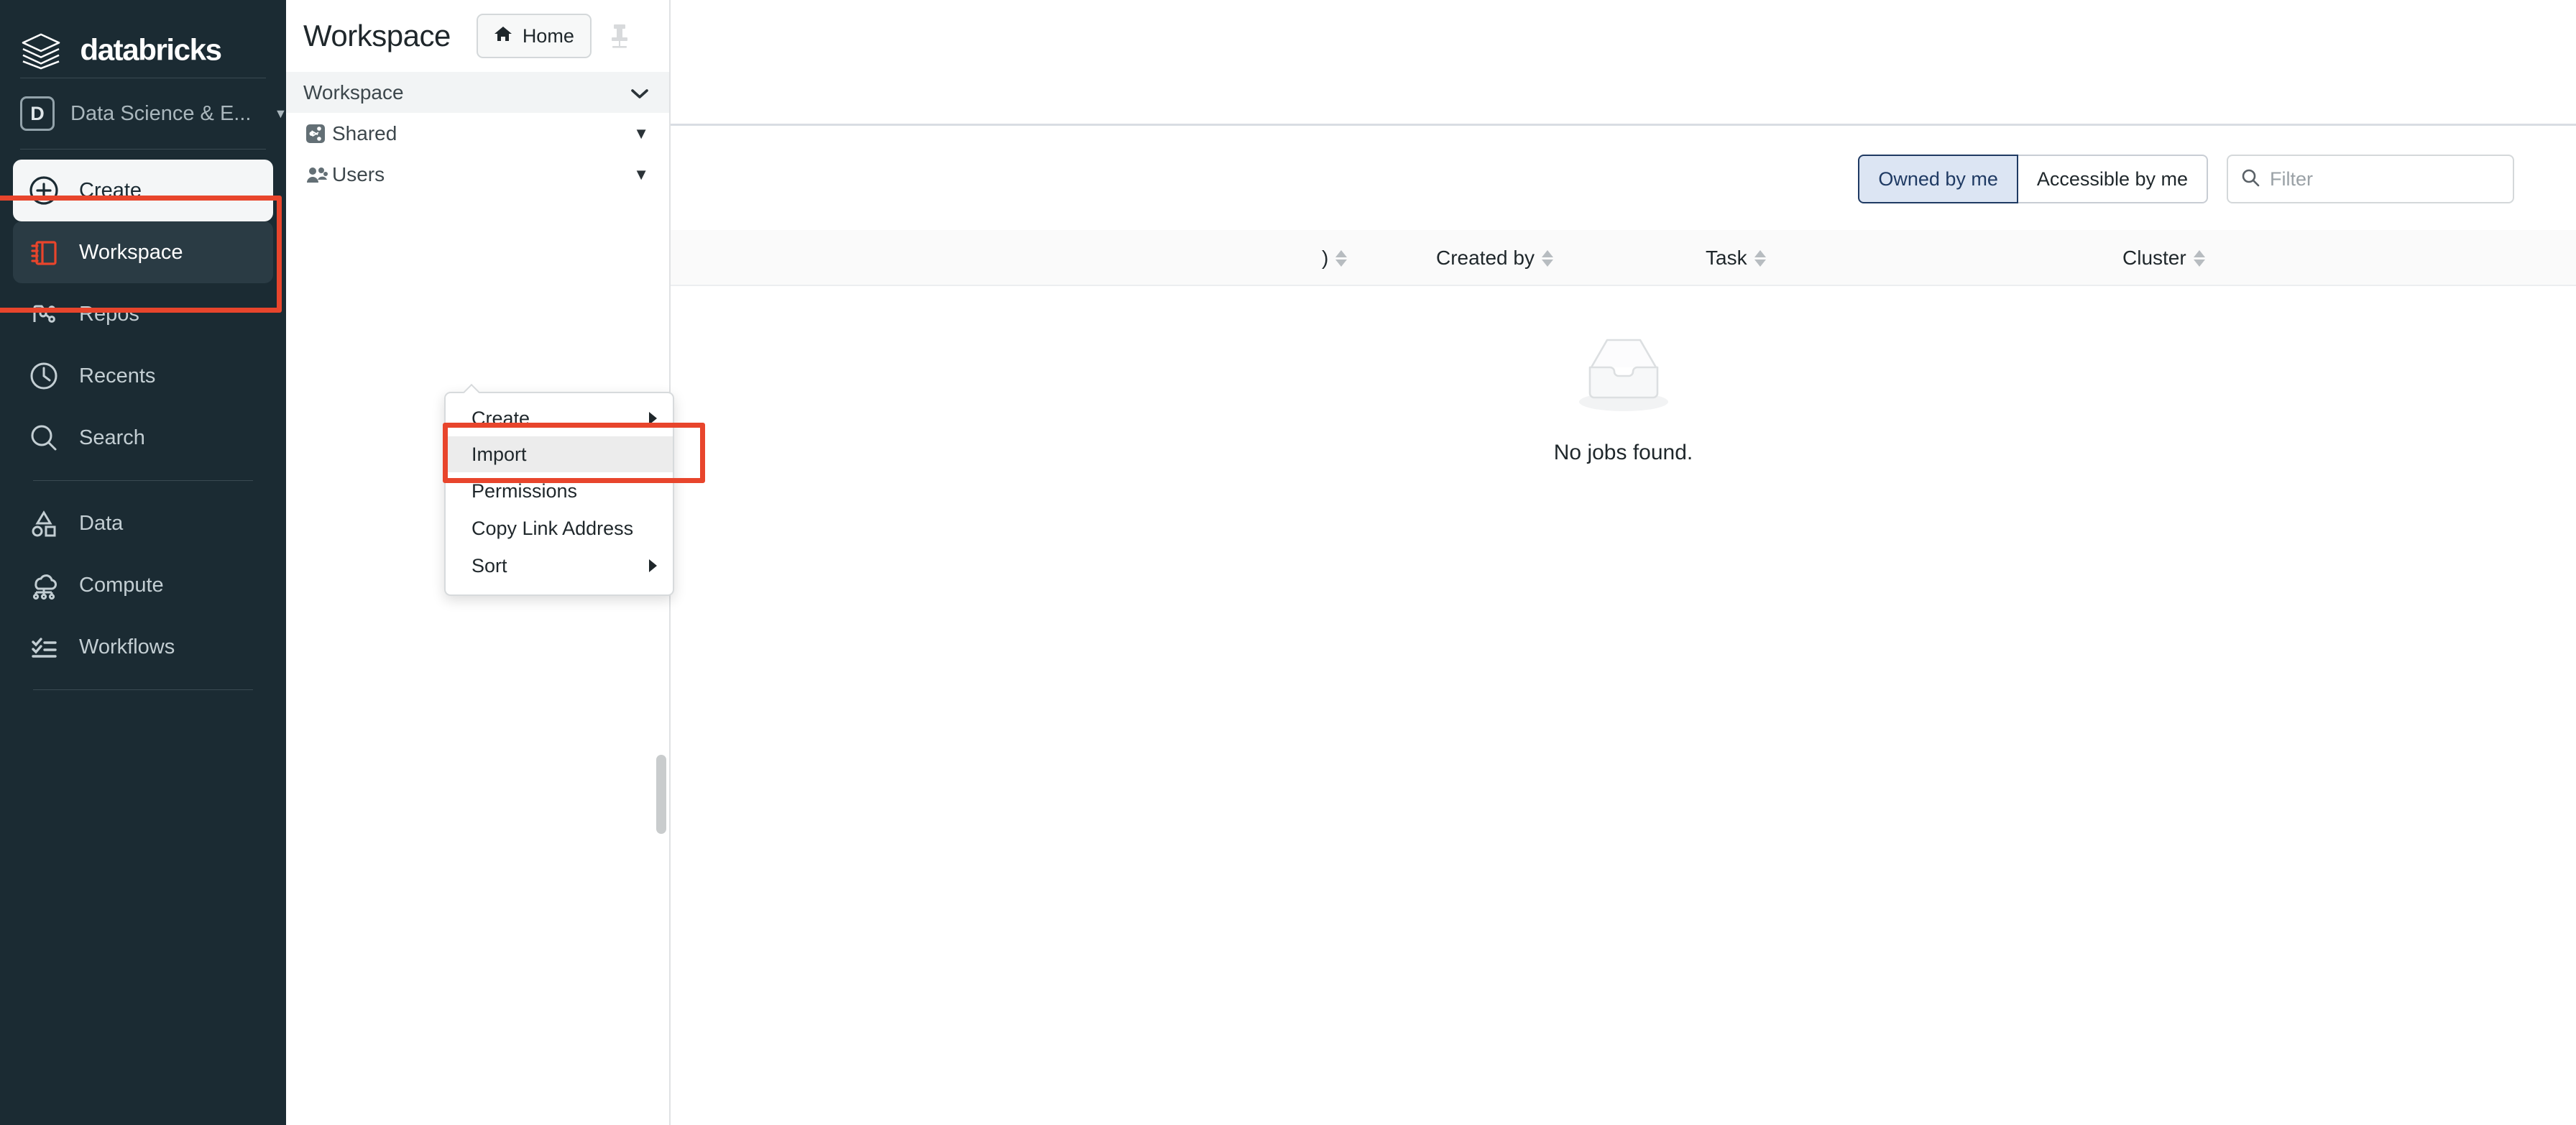 This screenshot has height=1125, width=2576. I want to click on sidebar-item-label: Workflows, so click(127, 646).